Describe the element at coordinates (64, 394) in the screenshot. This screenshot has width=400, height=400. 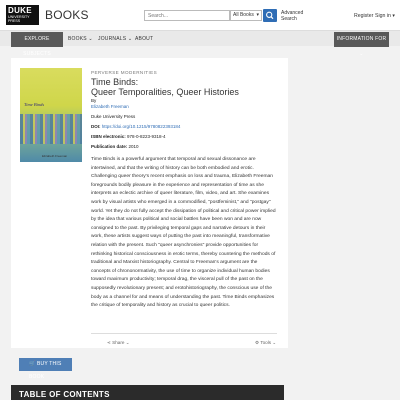
I see `toc-heading: TABLE OF CONTENTS` at that location.